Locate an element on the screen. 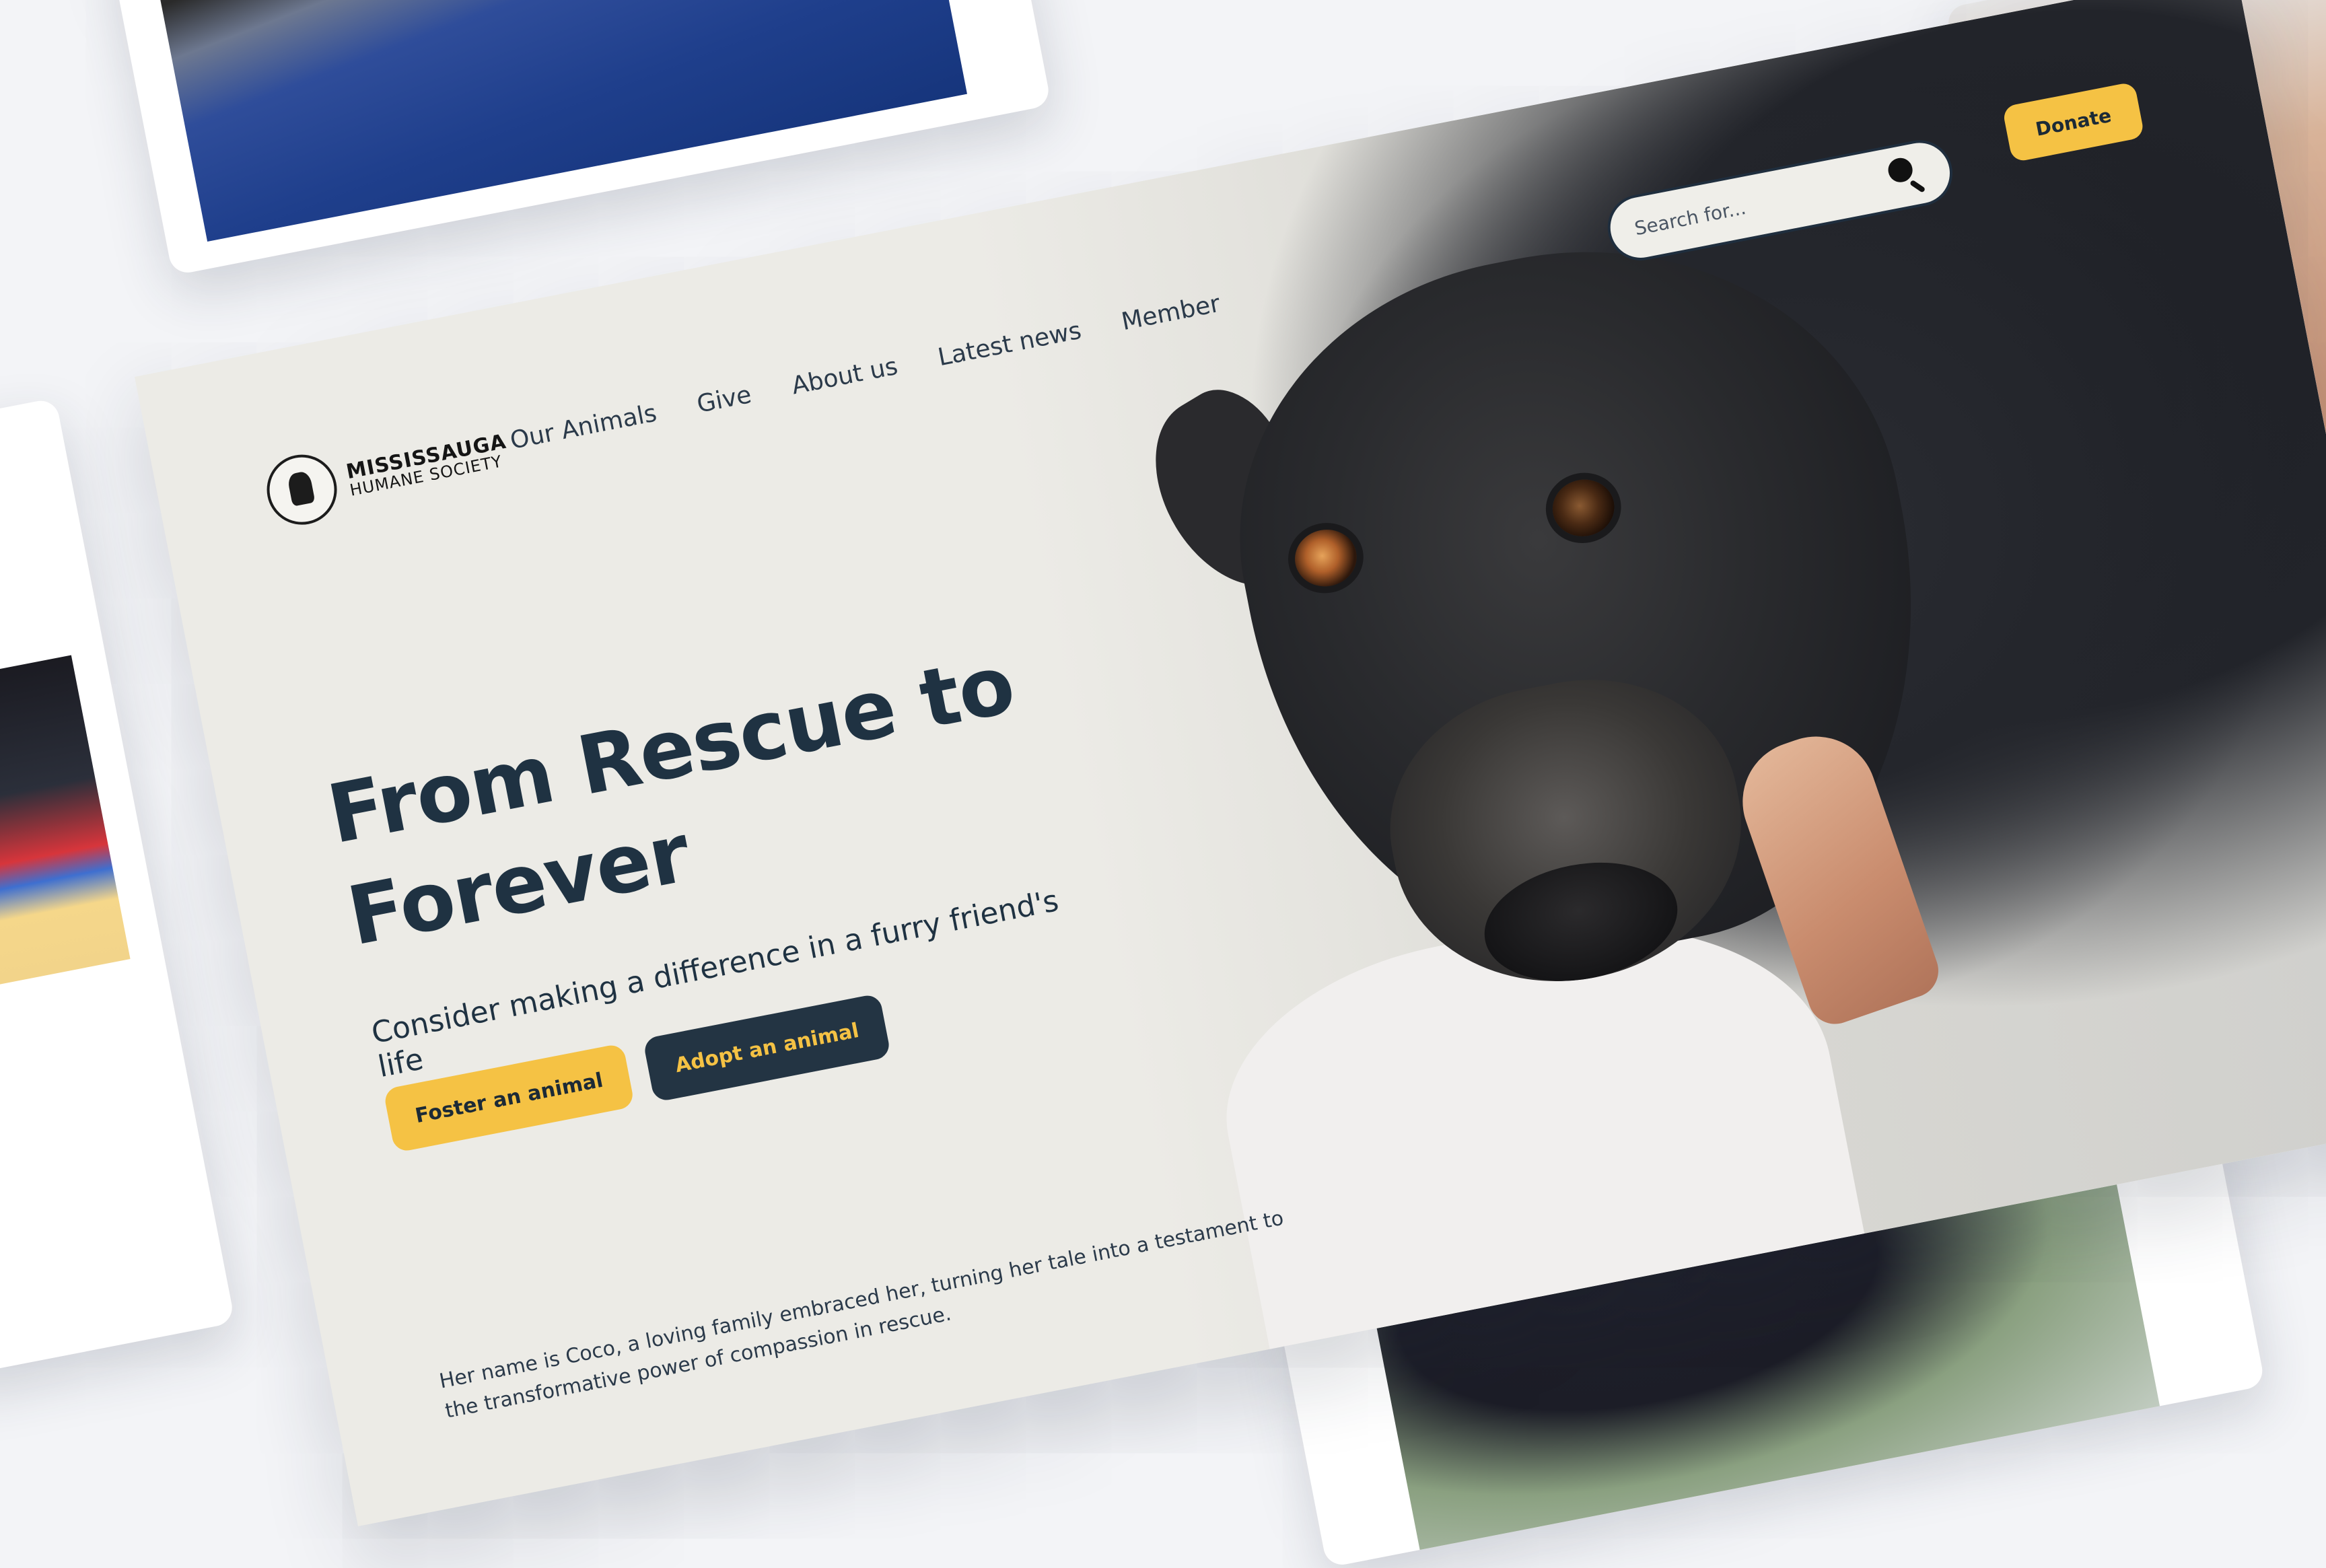  search-input is located at coordinates (1762, 204).